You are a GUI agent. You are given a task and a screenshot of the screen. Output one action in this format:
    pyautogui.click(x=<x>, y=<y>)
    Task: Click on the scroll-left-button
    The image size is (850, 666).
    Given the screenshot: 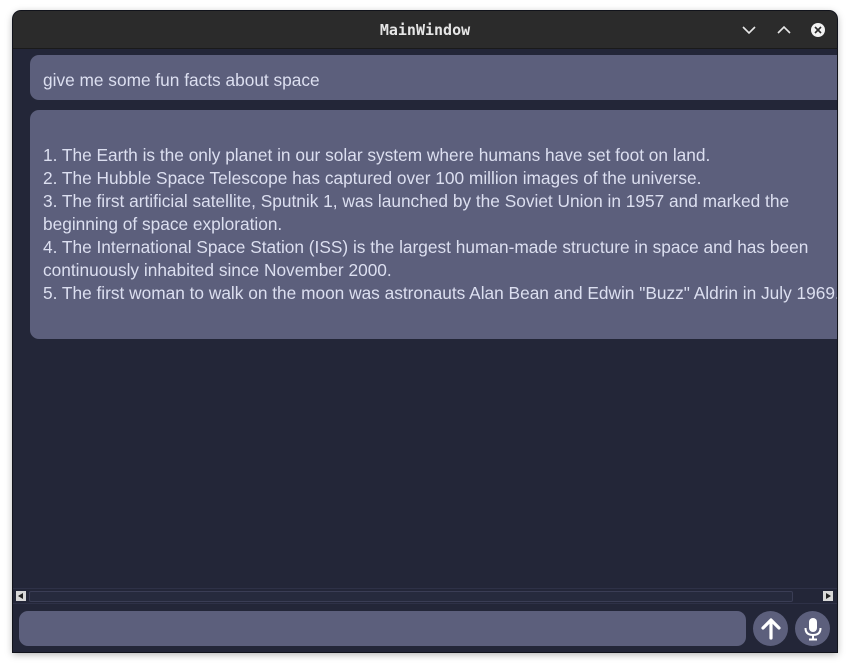 What is the action you would take?
    pyautogui.click(x=21, y=596)
    